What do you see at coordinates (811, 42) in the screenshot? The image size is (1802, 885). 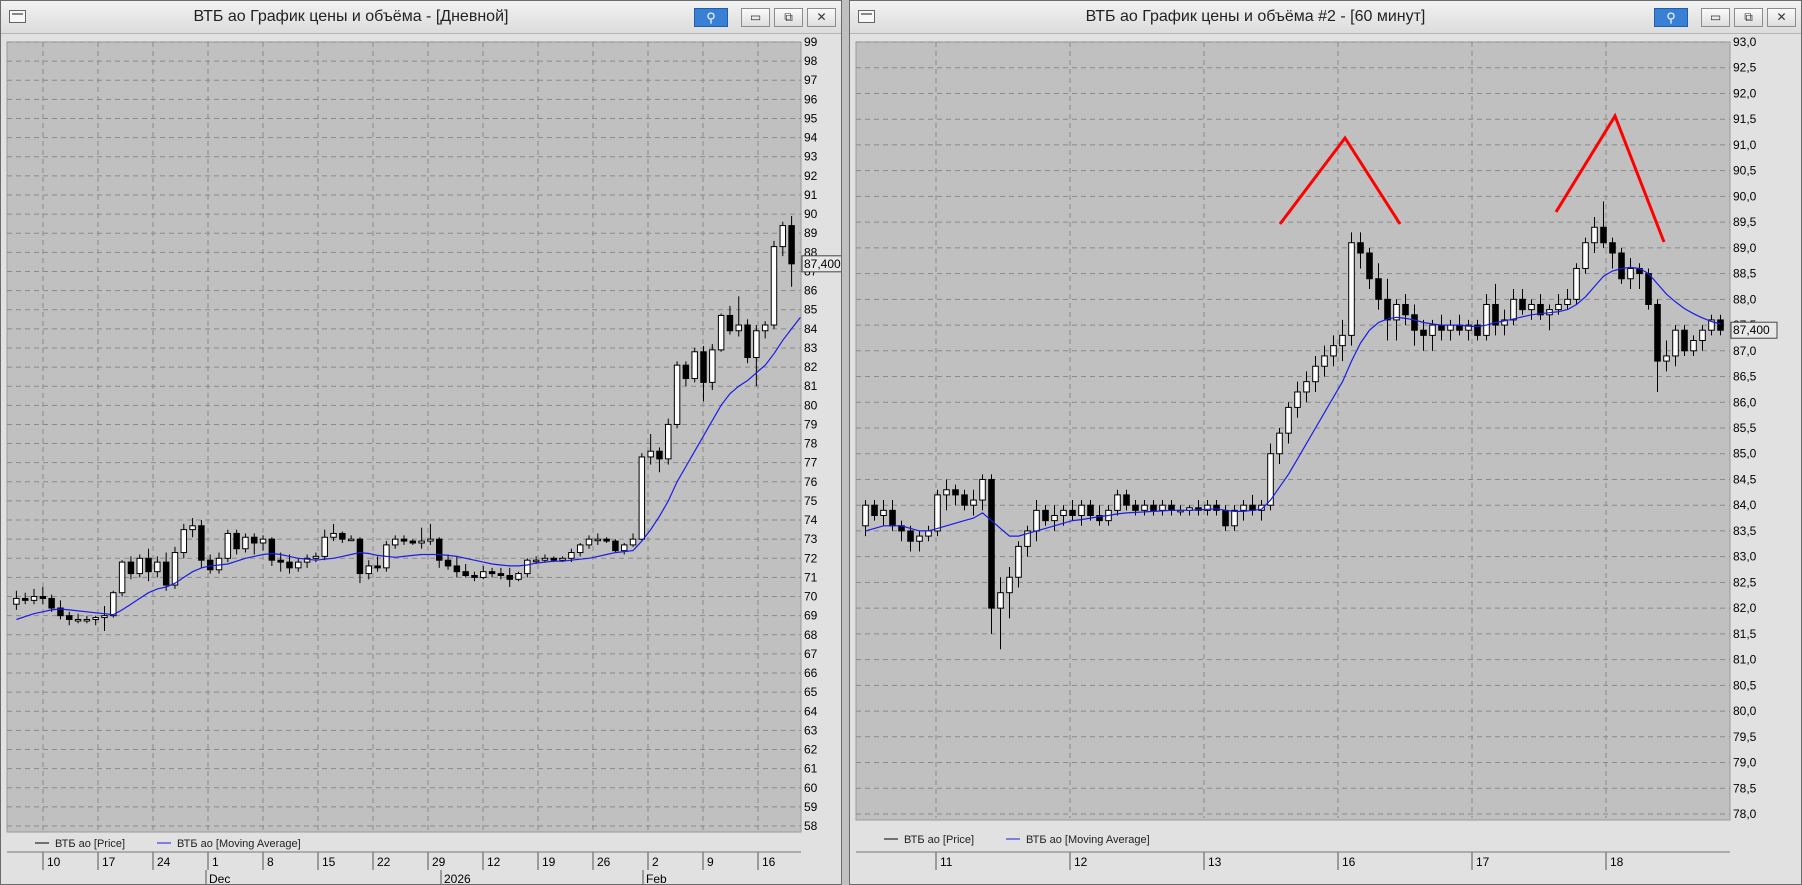 I see `y-tick-label: 99` at bounding box center [811, 42].